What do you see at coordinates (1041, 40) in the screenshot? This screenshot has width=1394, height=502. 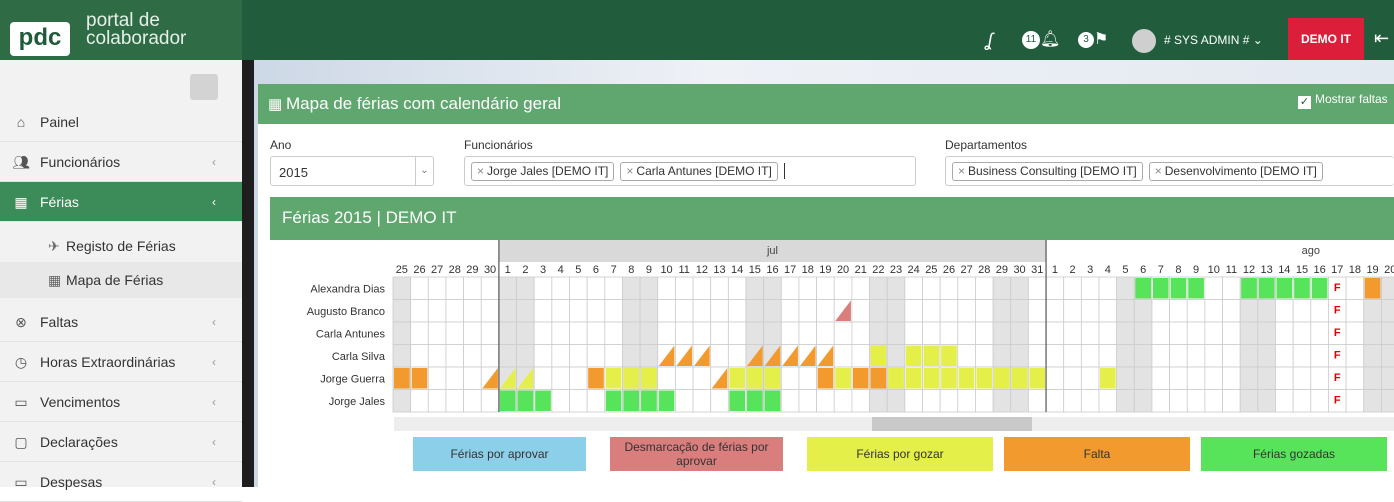 I see `notifications-bell-icon: 11 🔔︎` at bounding box center [1041, 40].